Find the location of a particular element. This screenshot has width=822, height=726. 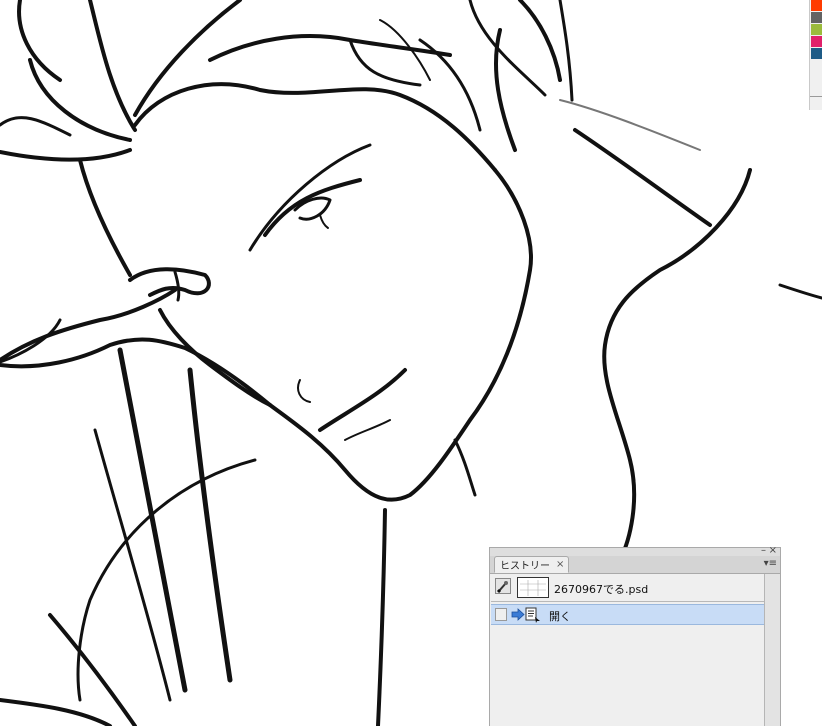

panel-menu-icon: ▾≡ is located at coordinates (770, 563).